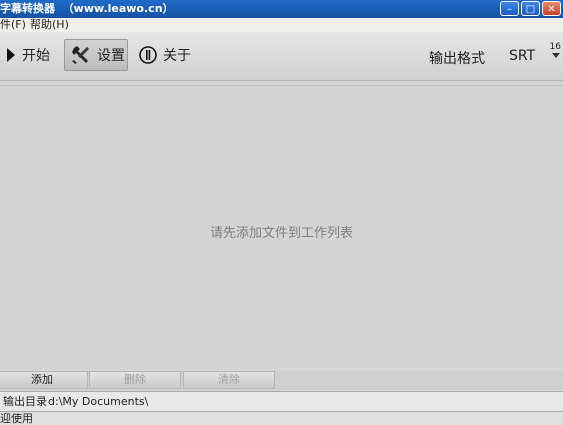 The width and height of the screenshot is (563, 425). Describe the element at coordinates (281, 233) in the screenshot. I see `empty-list-message: 请先添加文件到工作列表` at that location.